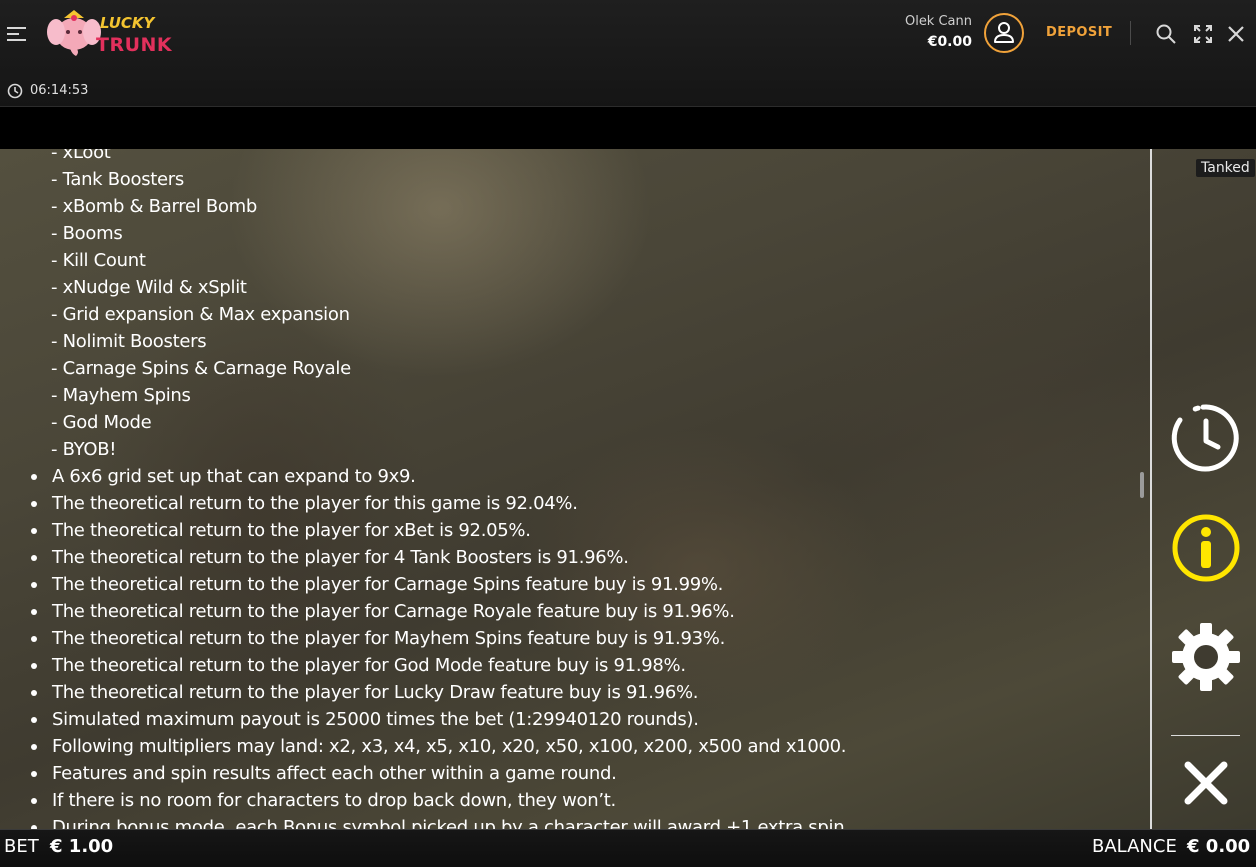 The width and height of the screenshot is (1256, 867). What do you see at coordinates (1079, 32) in the screenshot?
I see `deposit-button: DEPOSIT` at bounding box center [1079, 32].